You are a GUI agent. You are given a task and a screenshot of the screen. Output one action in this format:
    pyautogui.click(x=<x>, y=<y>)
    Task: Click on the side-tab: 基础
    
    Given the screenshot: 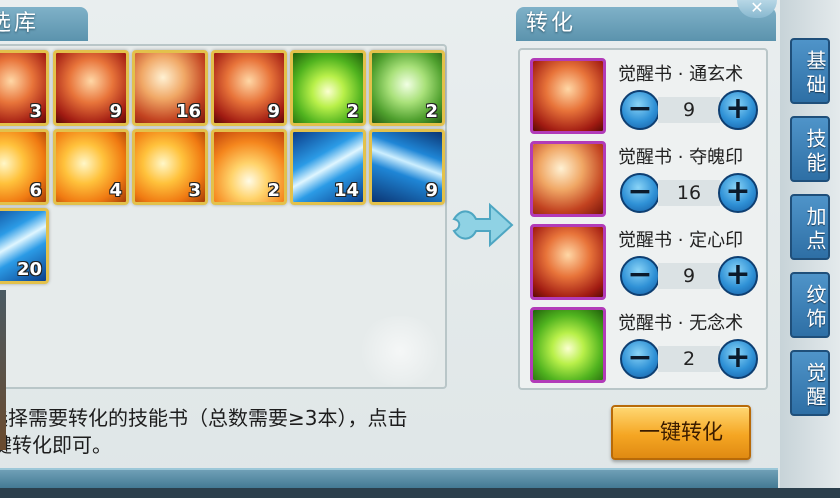 What is the action you would take?
    pyautogui.click(x=810, y=71)
    